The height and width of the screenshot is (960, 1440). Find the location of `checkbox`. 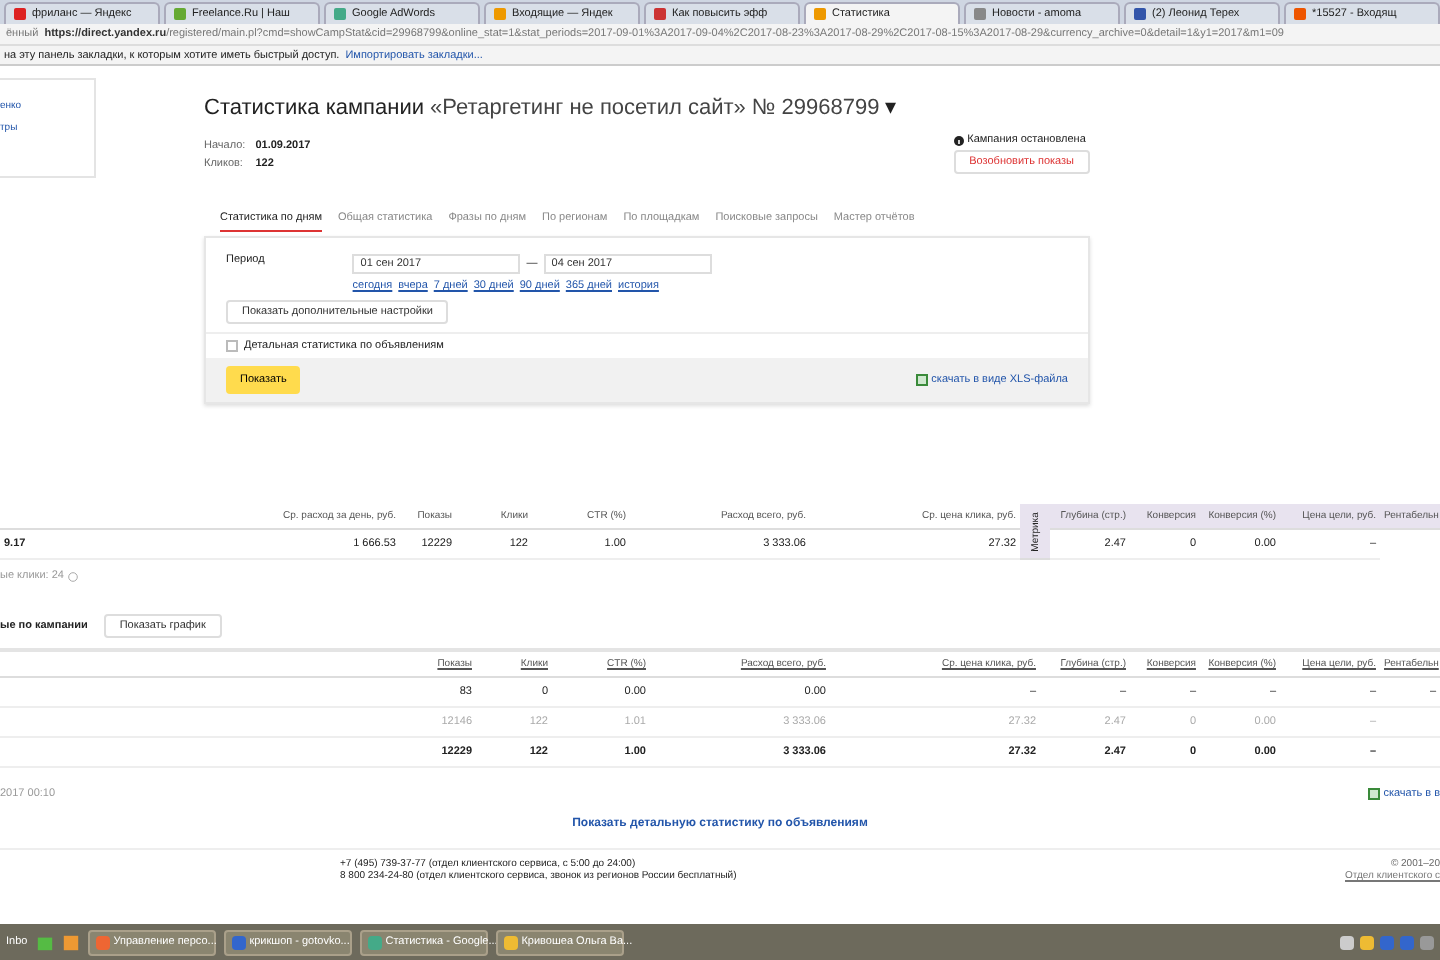

checkbox is located at coordinates (232, 346).